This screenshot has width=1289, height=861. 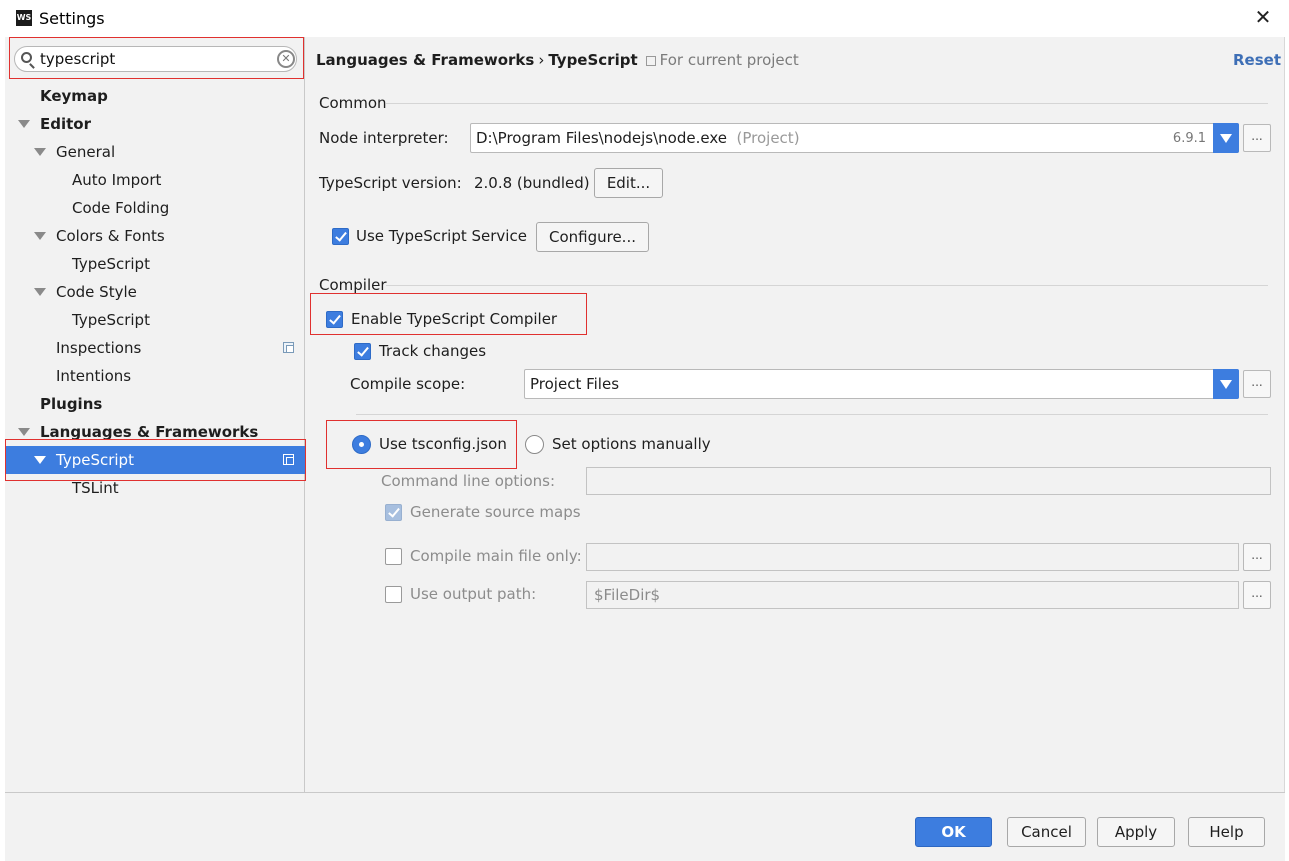 What do you see at coordinates (425, 60) in the screenshot?
I see `breadcrumb-parent: Languages & Frameworks` at bounding box center [425, 60].